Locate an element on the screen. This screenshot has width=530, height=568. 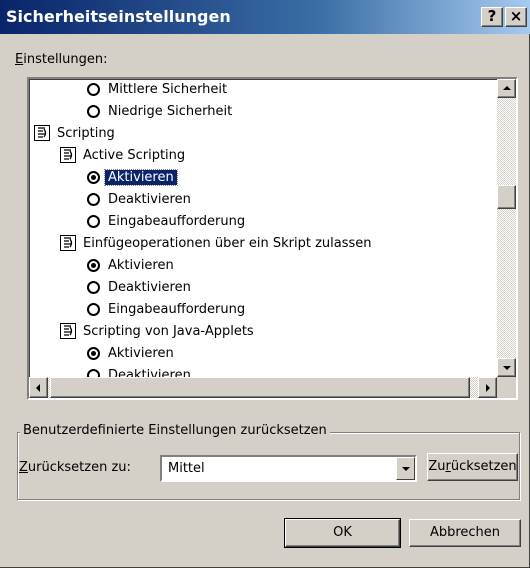
tree-item-label: Active Scripting is located at coordinates (134, 155).